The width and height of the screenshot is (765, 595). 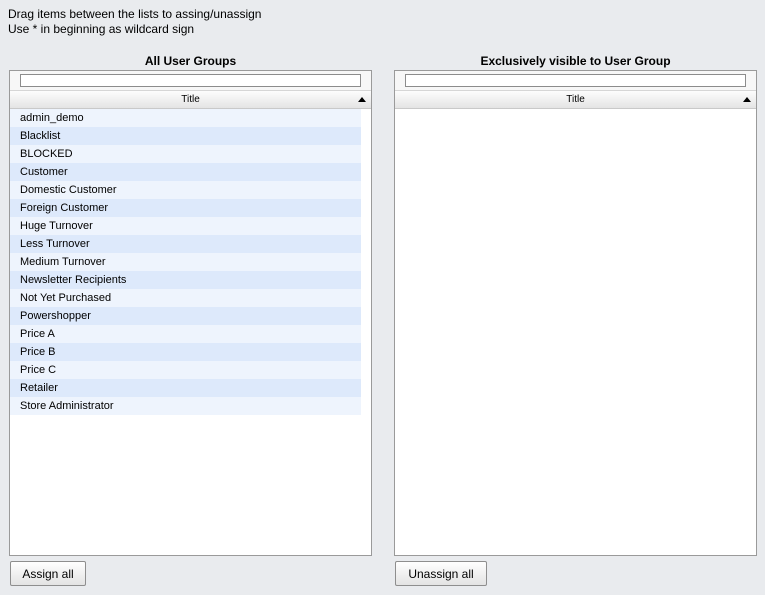 I want to click on list-item: Blacklist, so click(x=185, y=136).